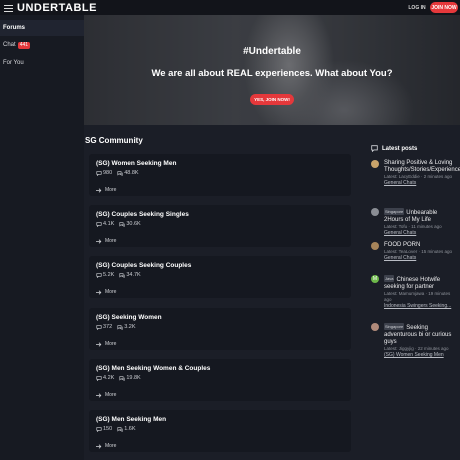 This screenshot has width=460, height=460. Describe the element at coordinates (143, 265) in the screenshot. I see `forum-title: (SG) Couples Seeking Couples` at that location.